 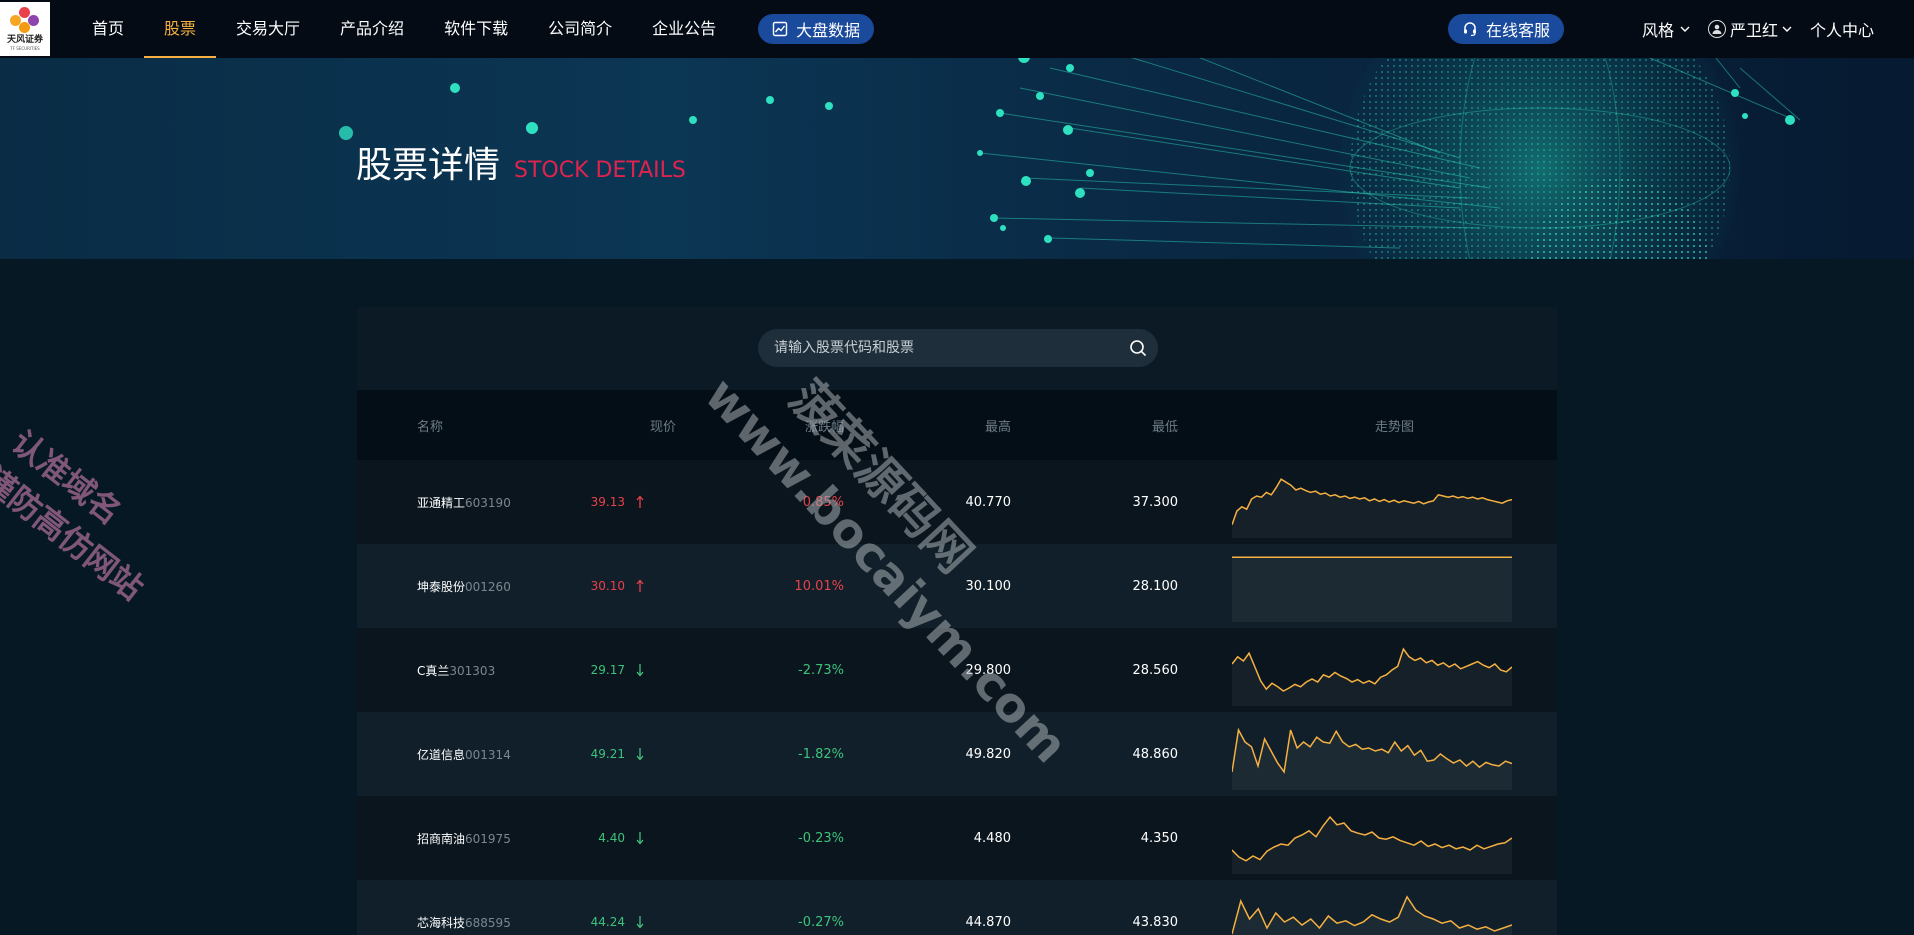 I want to click on price-cell: 29.17, so click(x=613, y=670).